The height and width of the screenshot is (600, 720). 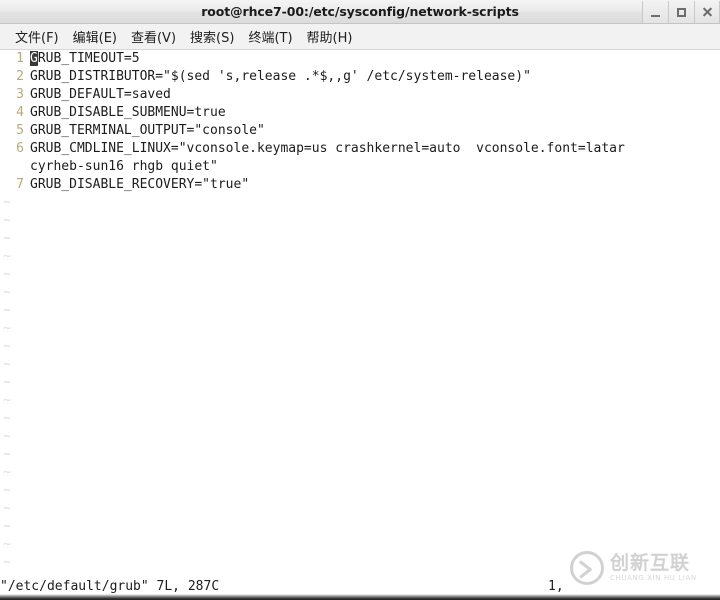 What do you see at coordinates (330, 37) in the screenshot?
I see `menu-item-help: 帮助(H)` at bounding box center [330, 37].